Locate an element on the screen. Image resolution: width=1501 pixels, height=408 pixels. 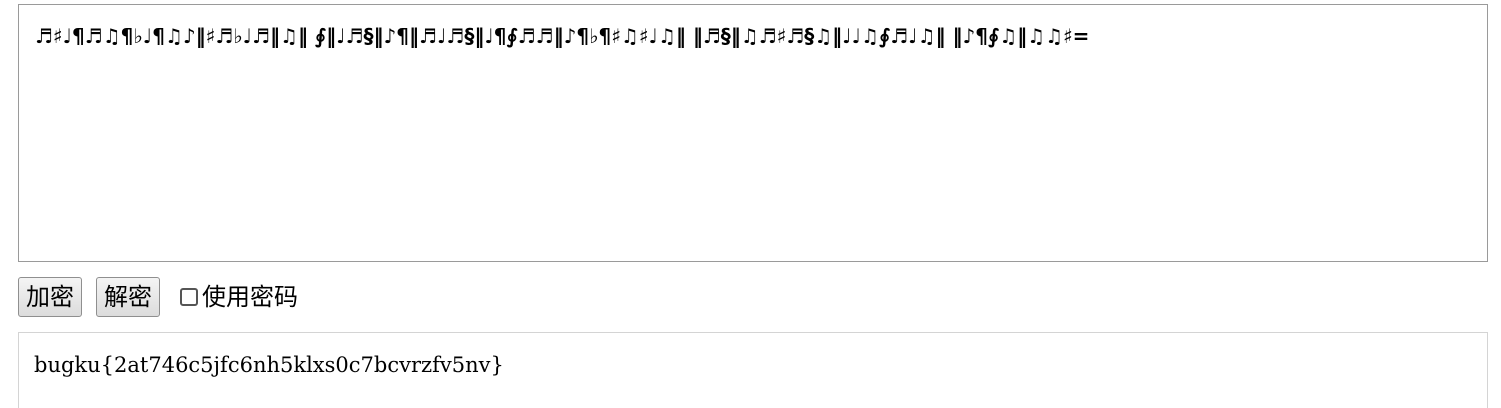
action-bar: 加密 解密 使用密码 is located at coordinates (158, 297).